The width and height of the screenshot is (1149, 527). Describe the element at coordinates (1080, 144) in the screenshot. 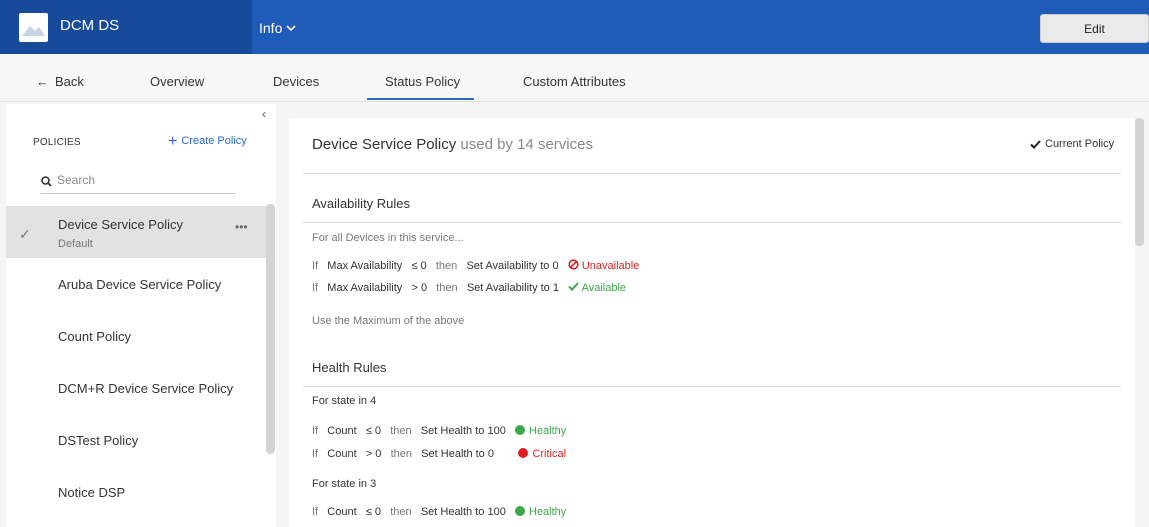

I see `current-policy-label: Current Policy` at that location.